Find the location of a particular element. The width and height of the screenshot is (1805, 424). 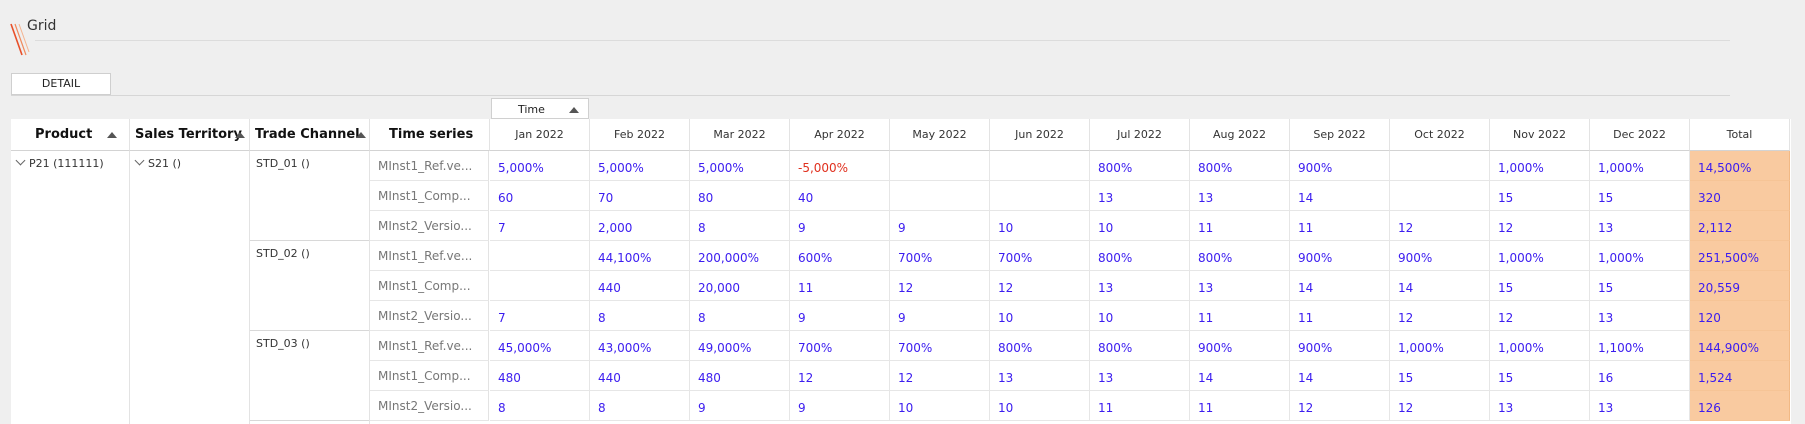

total-cell: 2,112 is located at coordinates (1740, 226).